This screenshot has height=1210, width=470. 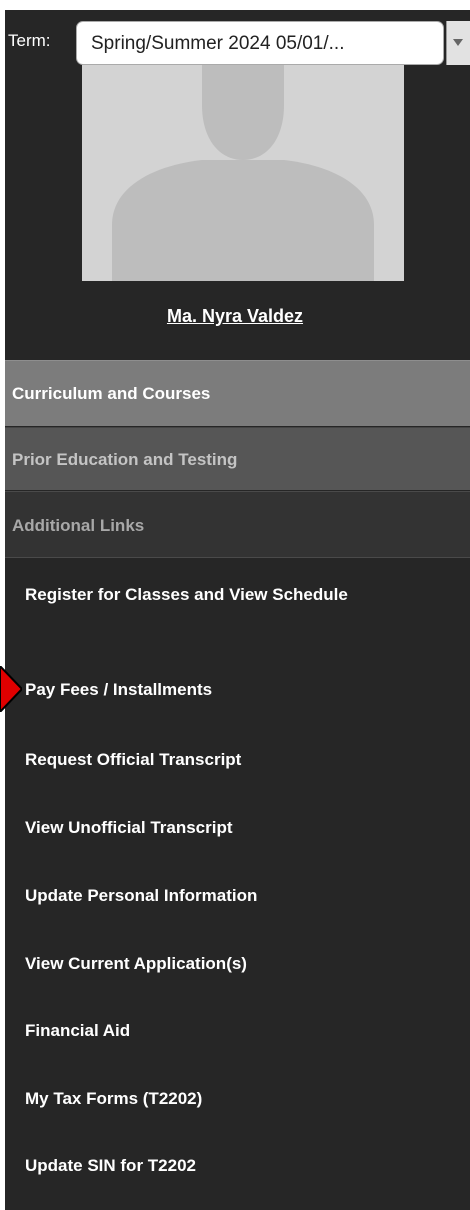 I want to click on person-silhouette-icon, so click(x=243, y=173).